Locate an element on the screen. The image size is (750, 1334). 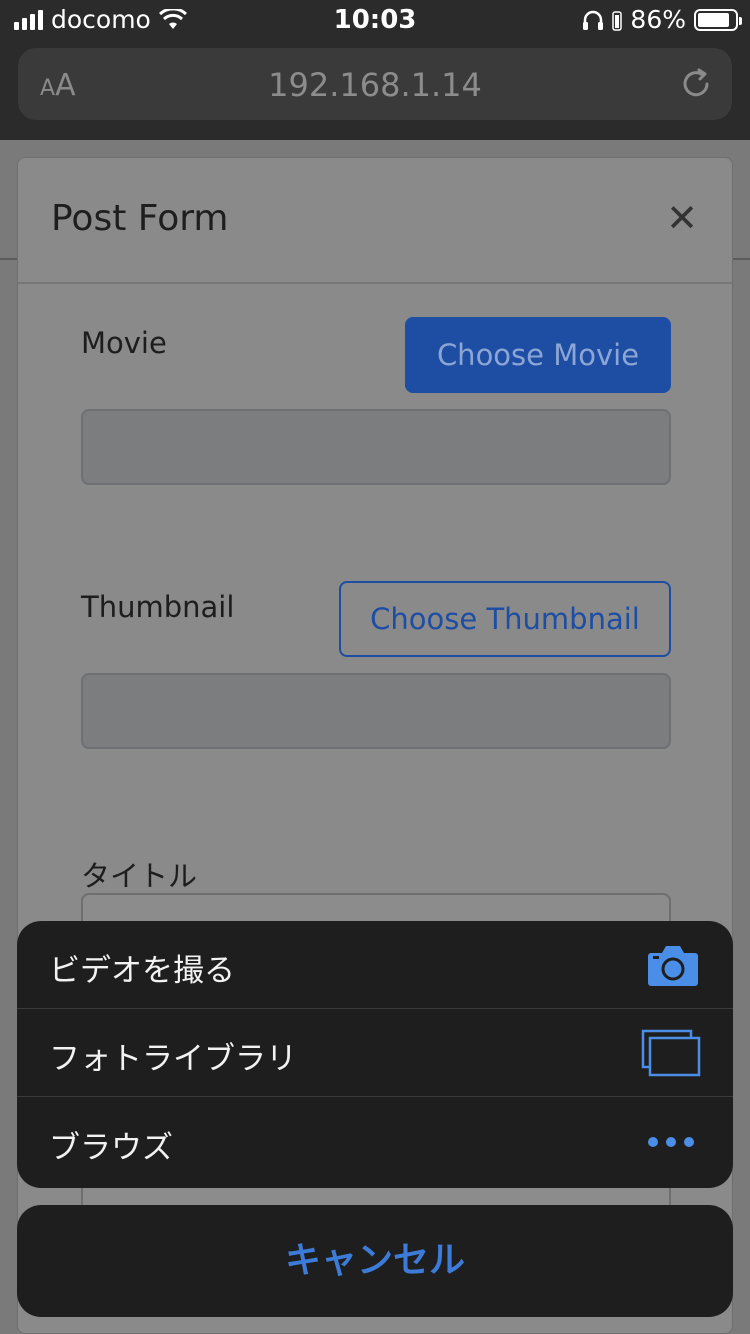
more-icon is located at coordinates (671, 1142).